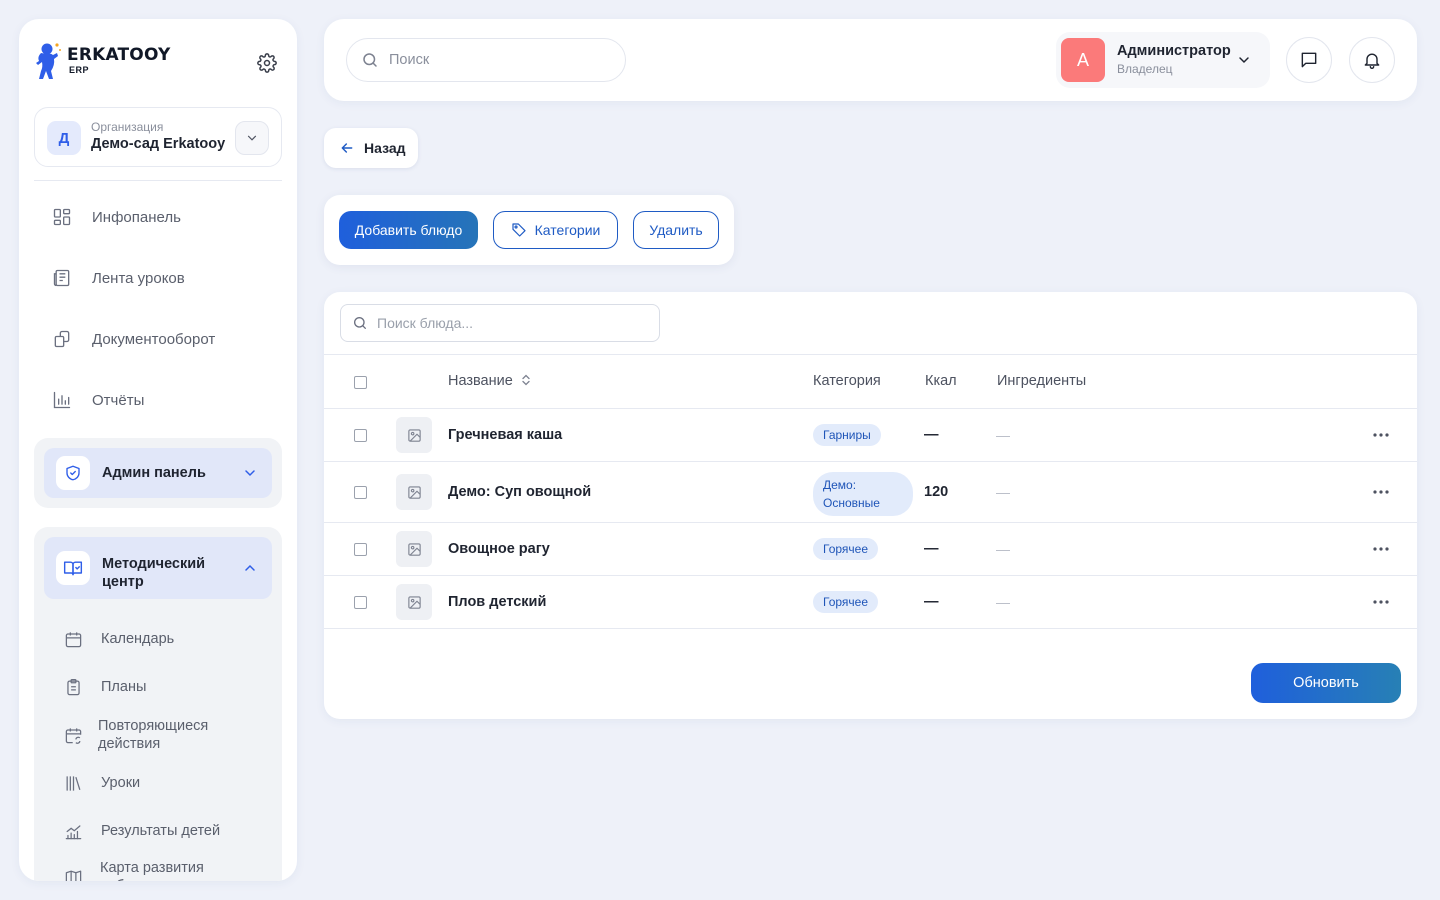  I want to click on map-icon, so click(73, 873).